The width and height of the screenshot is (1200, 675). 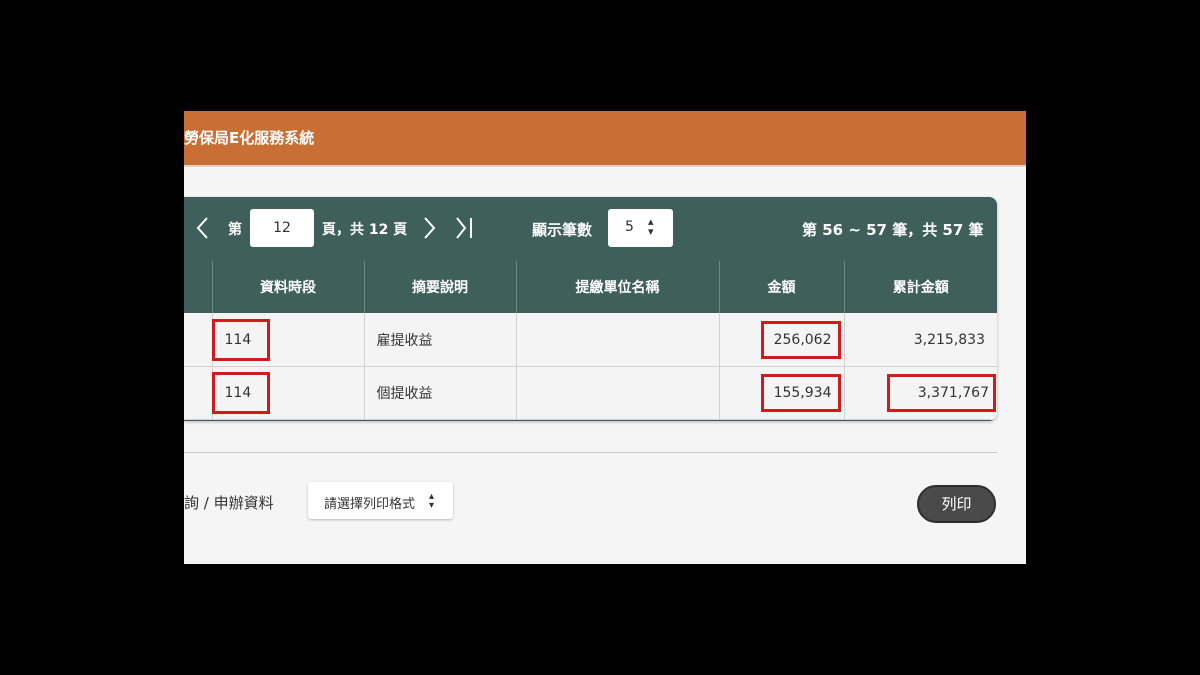 I want to click on app-title: 勞保局E化服務系統, so click(x=249, y=138).